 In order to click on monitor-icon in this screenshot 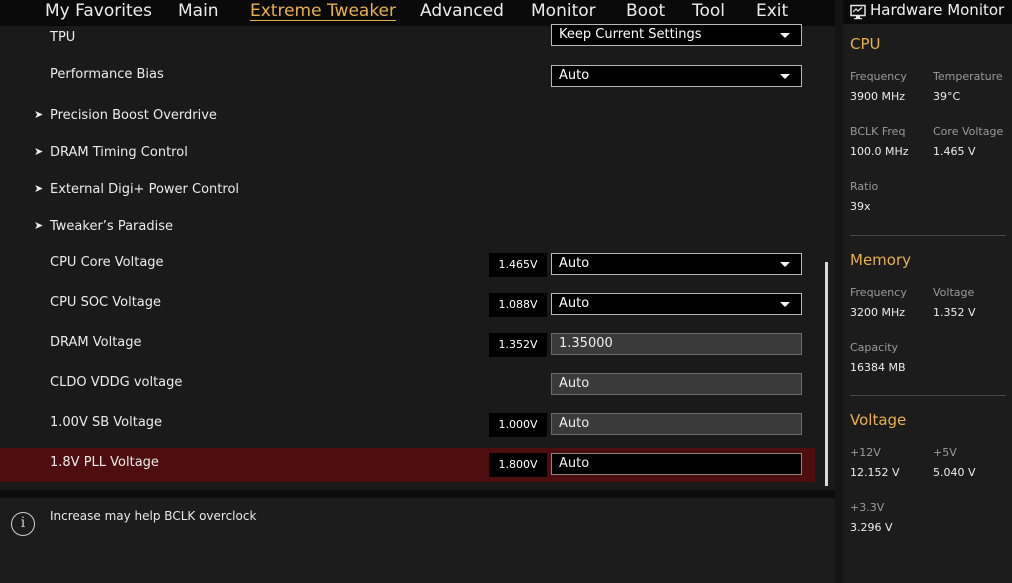, I will do `click(858, 12)`.